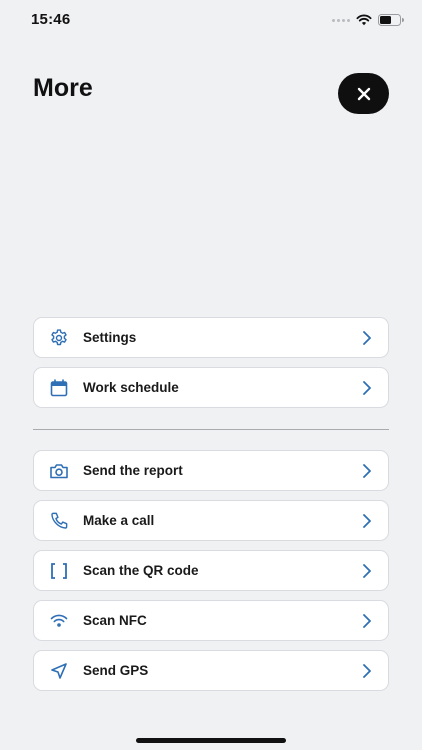  I want to click on status-bar: 15:46, so click(211, 21).